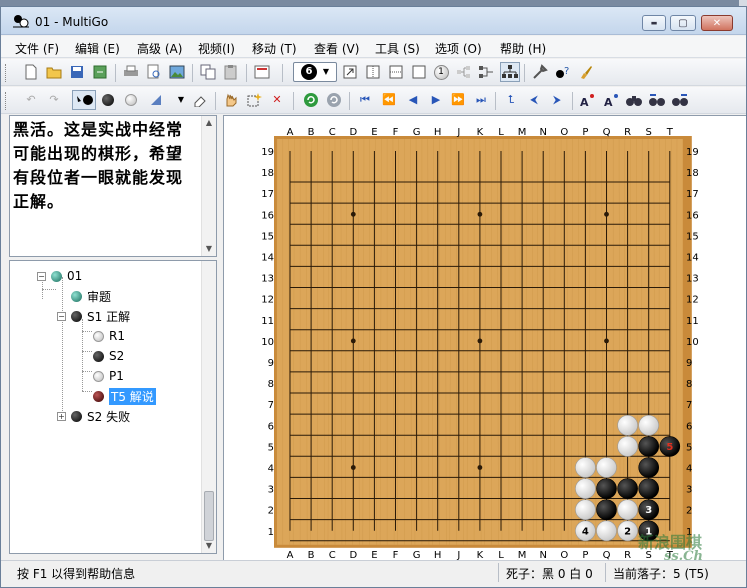 The height and width of the screenshot is (588, 747). I want to click on maximize-button: ▢, so click(683, 23).